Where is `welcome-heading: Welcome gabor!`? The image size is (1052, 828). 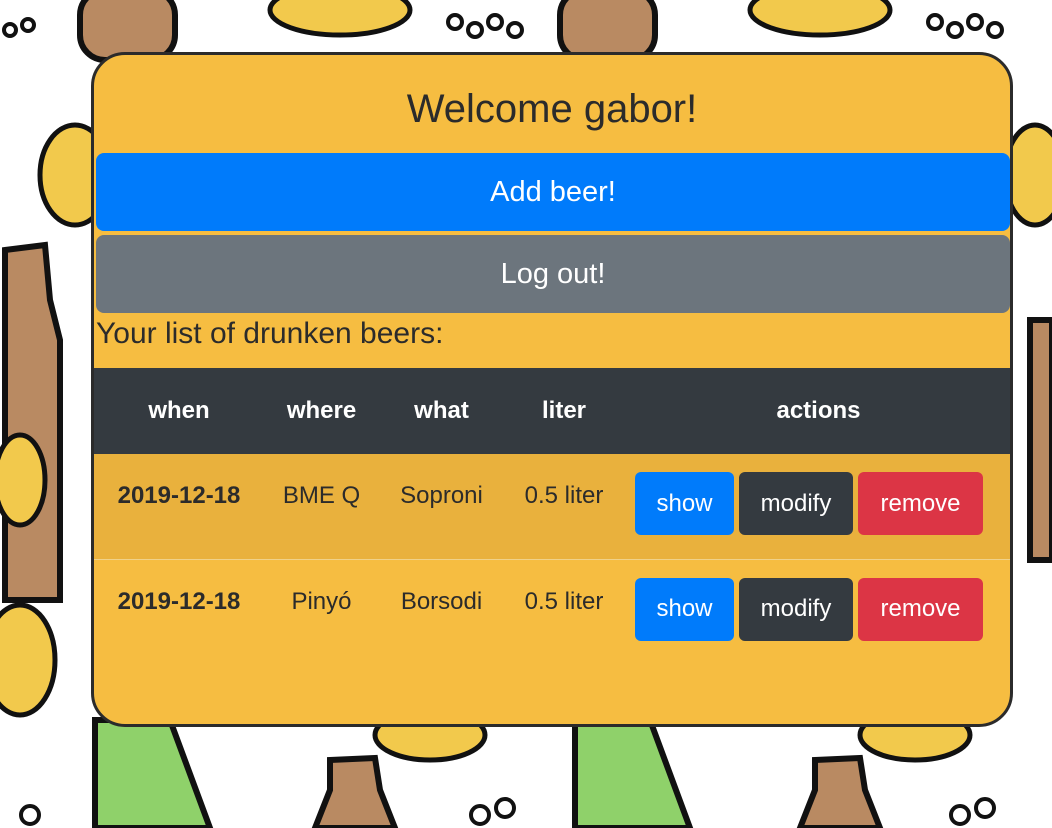 welcome-heading: Welcome gabor! is located at coordinates (552, 109).